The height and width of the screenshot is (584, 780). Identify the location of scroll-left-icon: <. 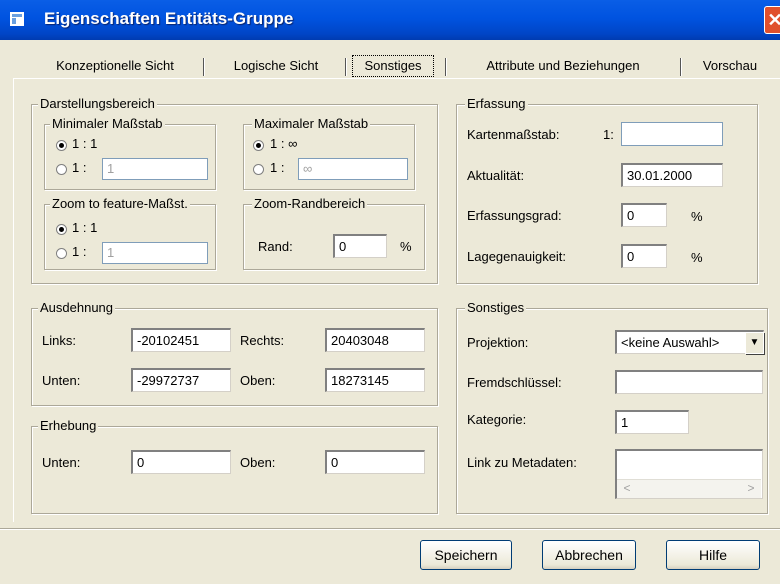
(627, 488).